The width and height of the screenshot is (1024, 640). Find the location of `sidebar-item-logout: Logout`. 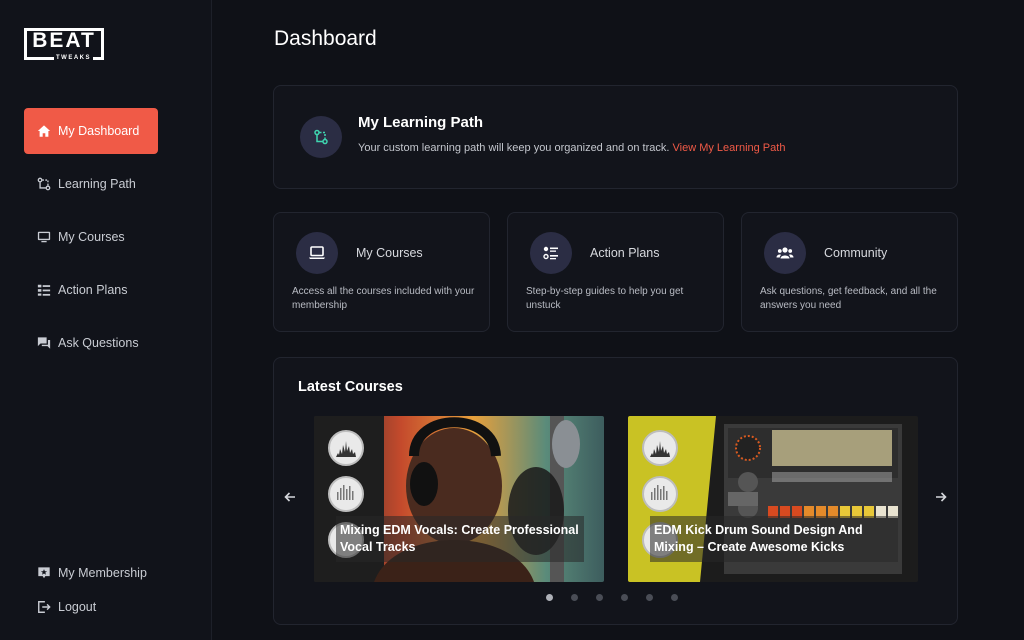

sidebar-item-logout: Logout is located at coordinates (91, 607).